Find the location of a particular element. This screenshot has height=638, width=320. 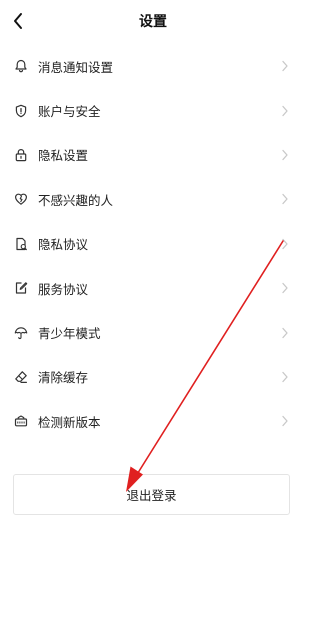

menu-item-service-agreement: 服务协议 is located at coordinates (153, 288).